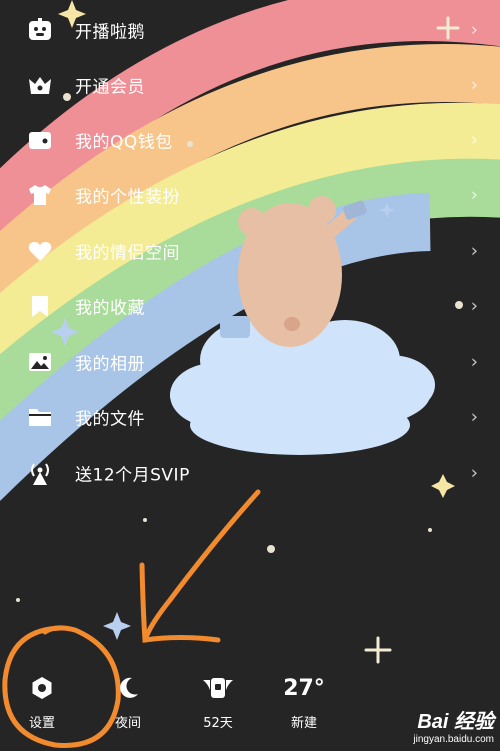 This screenshot has height=751, width=500. Describe the element at coordinates (110, 419) in the screenshot. I see `menu-item-label: 我的文件` at that location.